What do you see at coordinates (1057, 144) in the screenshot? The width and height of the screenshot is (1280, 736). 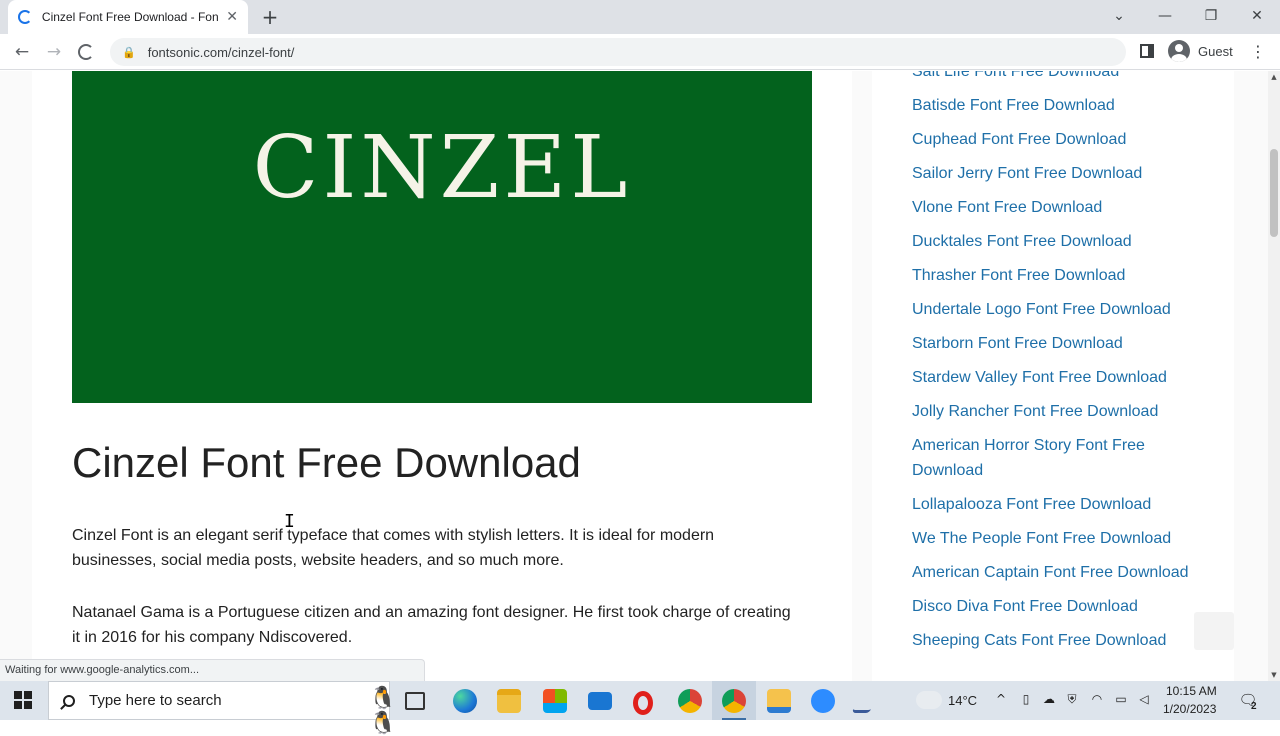 I see `sidebar-link: Cuphead Font Free Download` at bounding box center [1057, 144].